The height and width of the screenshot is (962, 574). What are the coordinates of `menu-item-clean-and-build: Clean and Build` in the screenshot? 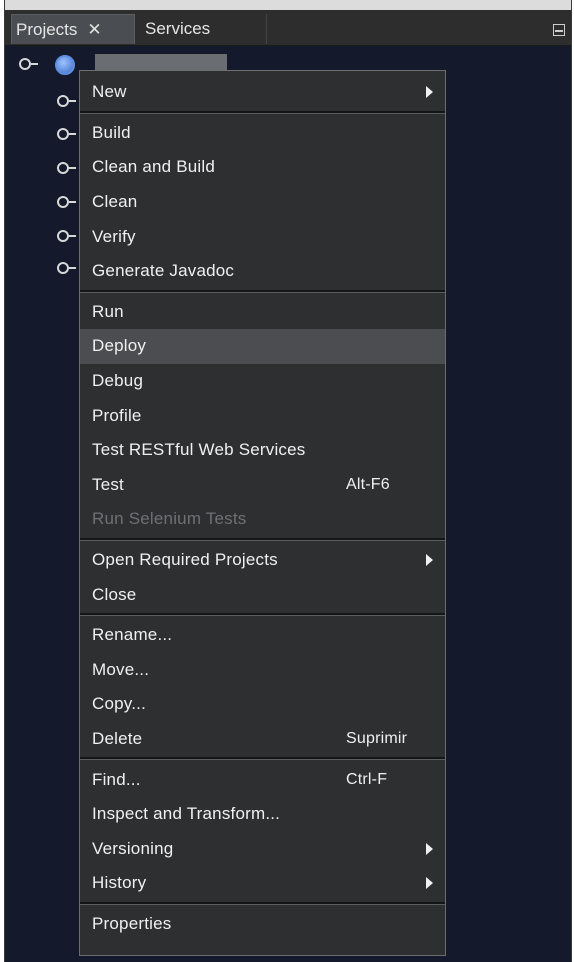 It's located at (262, 167).